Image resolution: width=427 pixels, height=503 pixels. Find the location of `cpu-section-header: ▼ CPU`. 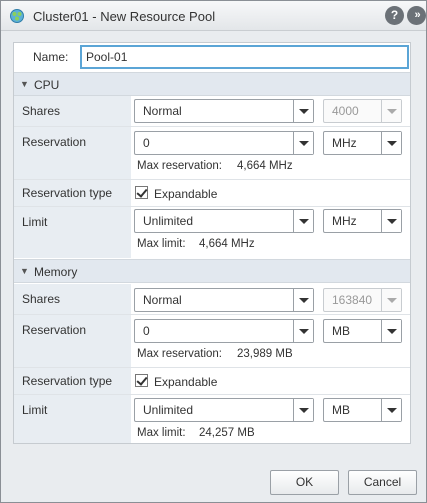

cpu-section-header: ▼ CPU is located at coordinates (212, 84).